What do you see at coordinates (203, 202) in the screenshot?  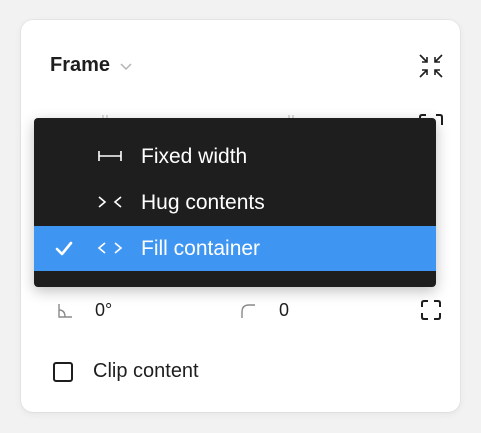 I see `menu-item-label: Hug contents` at bounding box center [203, 202].